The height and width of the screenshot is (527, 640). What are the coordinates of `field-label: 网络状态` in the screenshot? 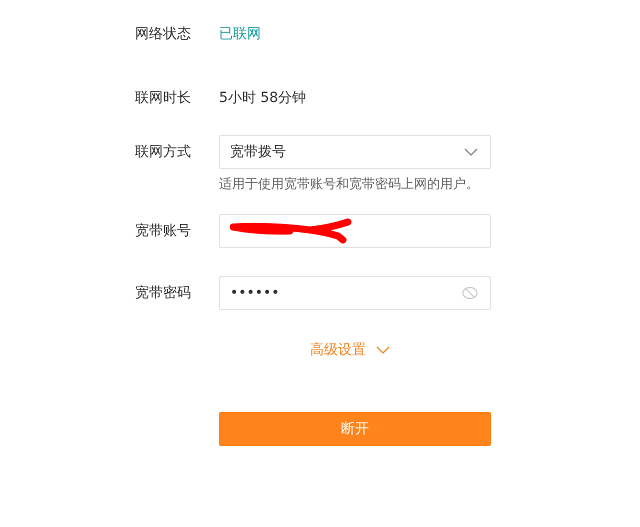 It's located at (163, 34).